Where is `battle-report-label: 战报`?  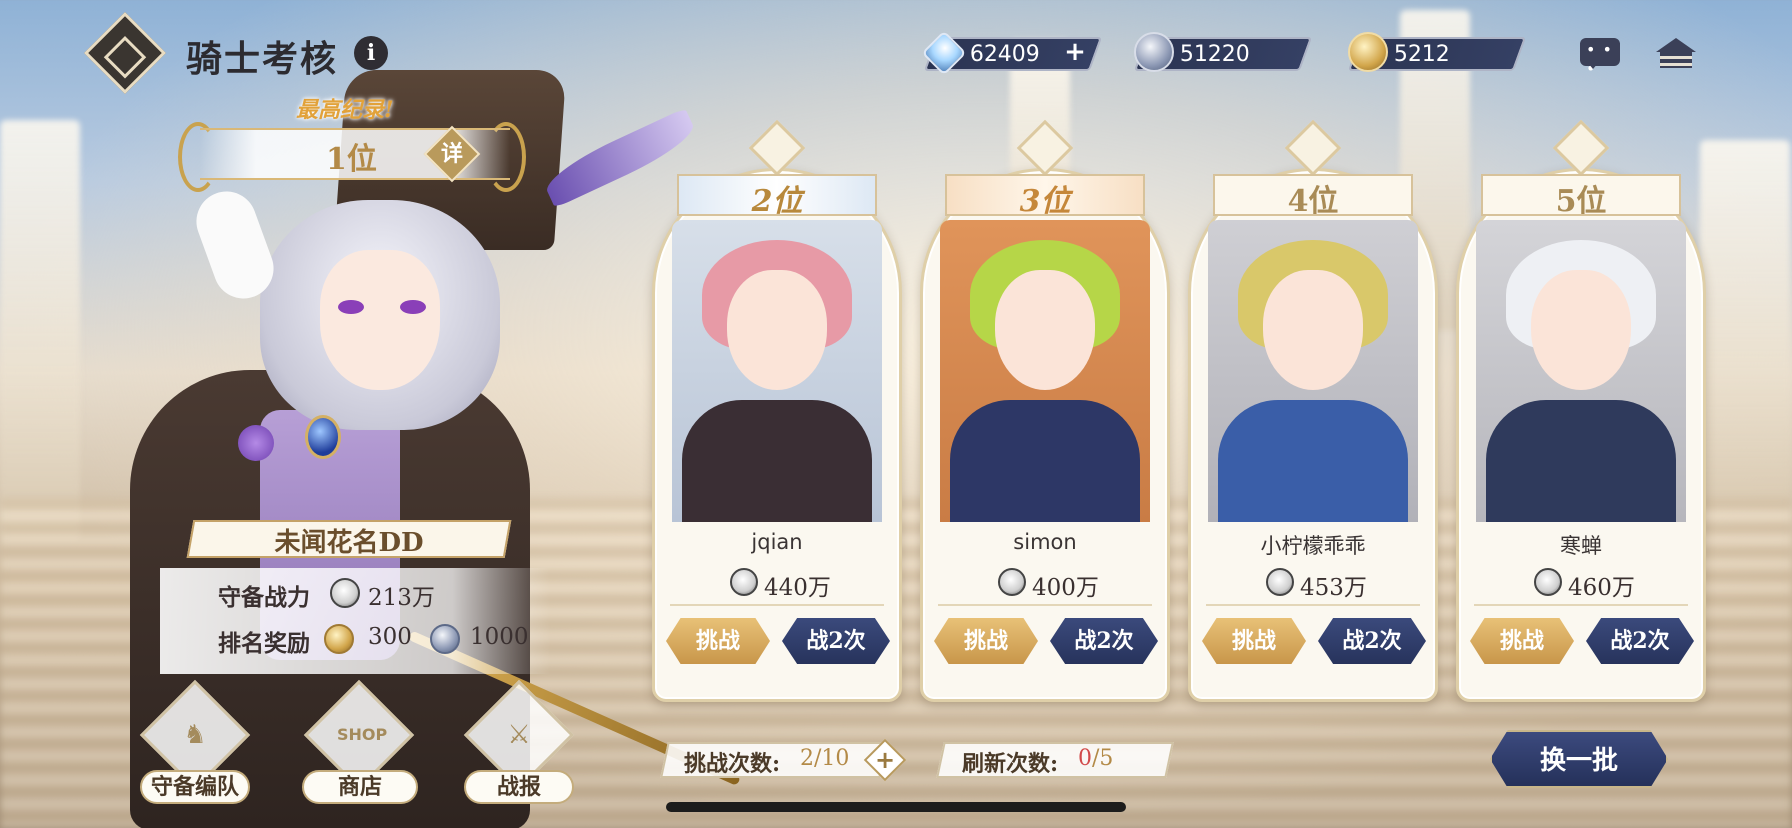
battle-report-label: 战报 is located at coordinates (519, 787).